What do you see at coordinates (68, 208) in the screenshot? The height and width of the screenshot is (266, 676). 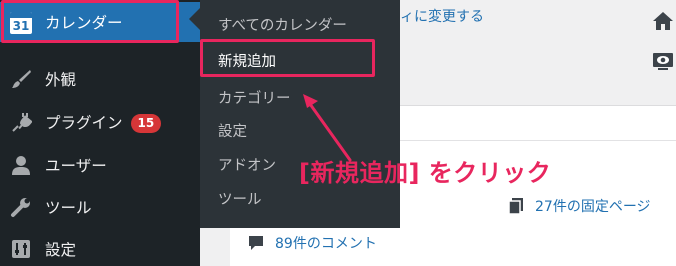 I see `sidebar-item-label: ツール` at bounding box center [68, 208].